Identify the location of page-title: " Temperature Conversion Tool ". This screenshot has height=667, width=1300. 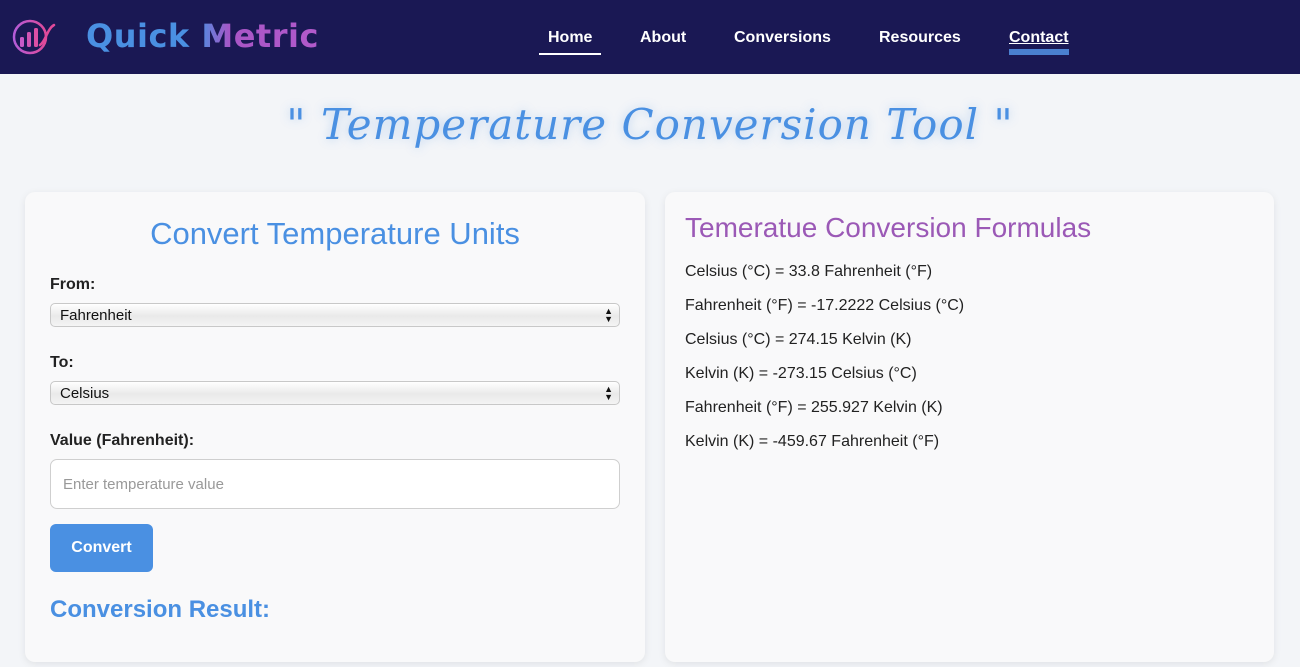
(650, 124).